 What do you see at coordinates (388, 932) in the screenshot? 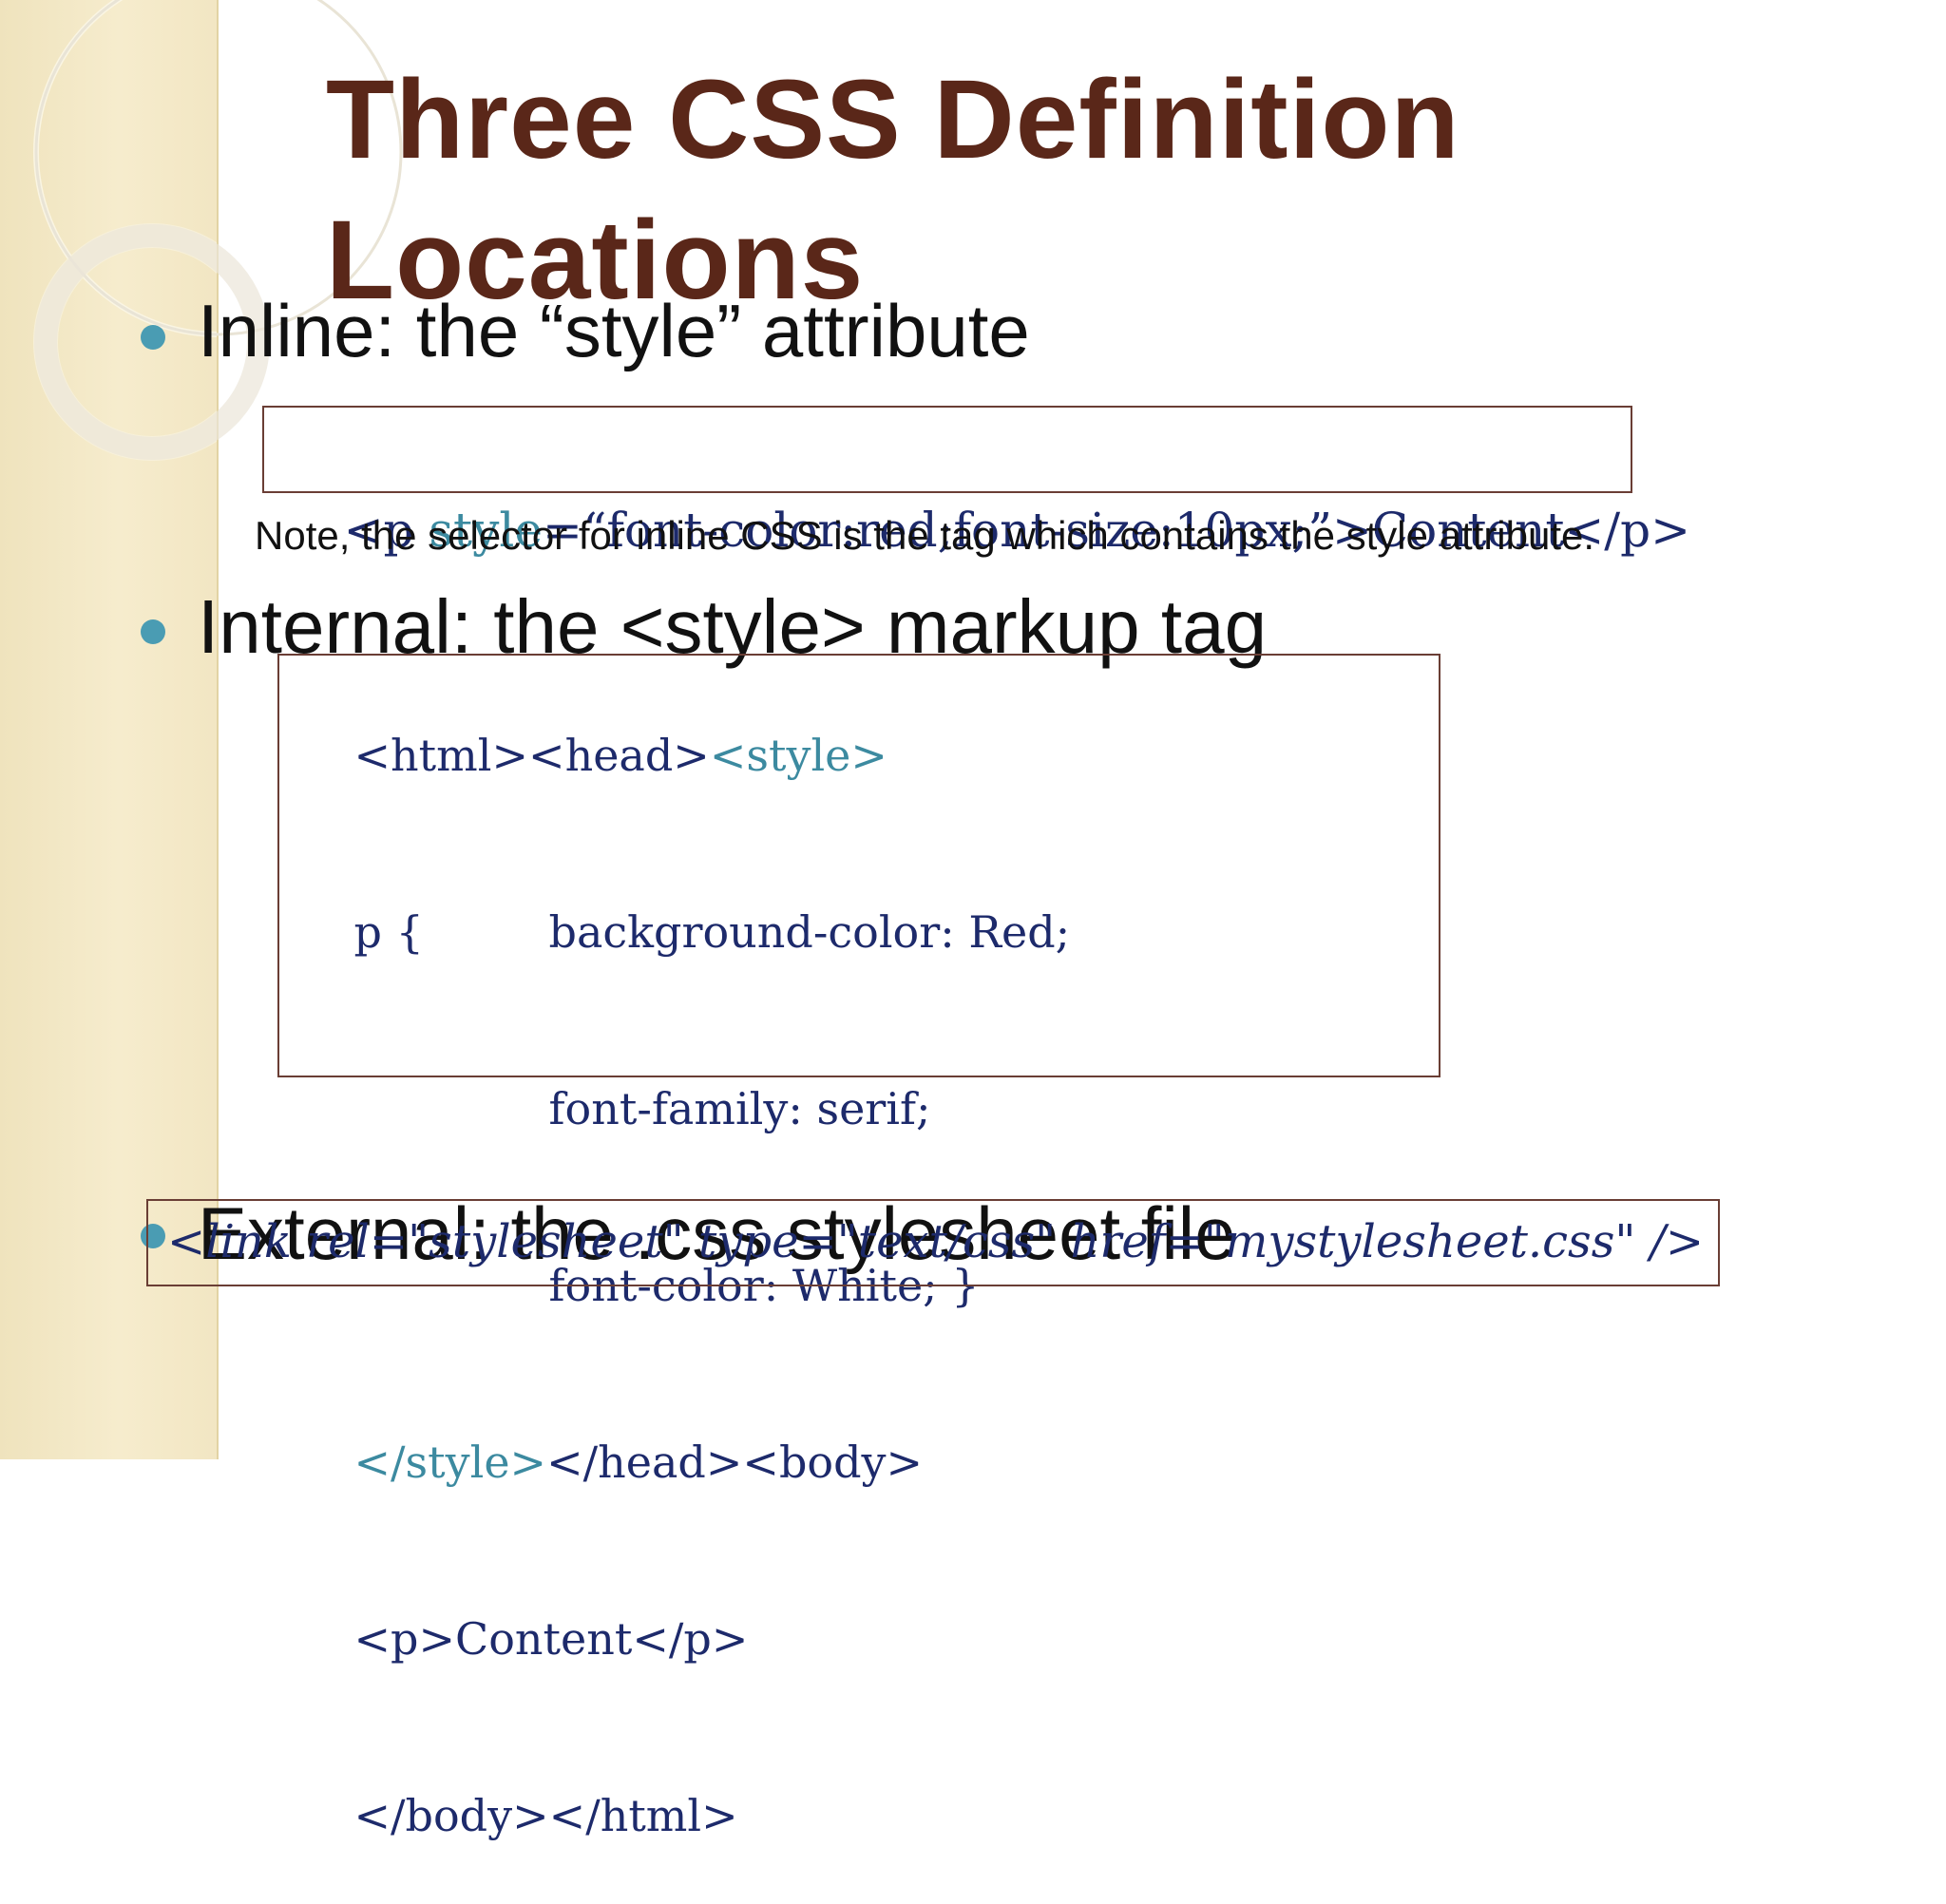
I see `internal-code-selector: p {` at bounding box center [388, 932].